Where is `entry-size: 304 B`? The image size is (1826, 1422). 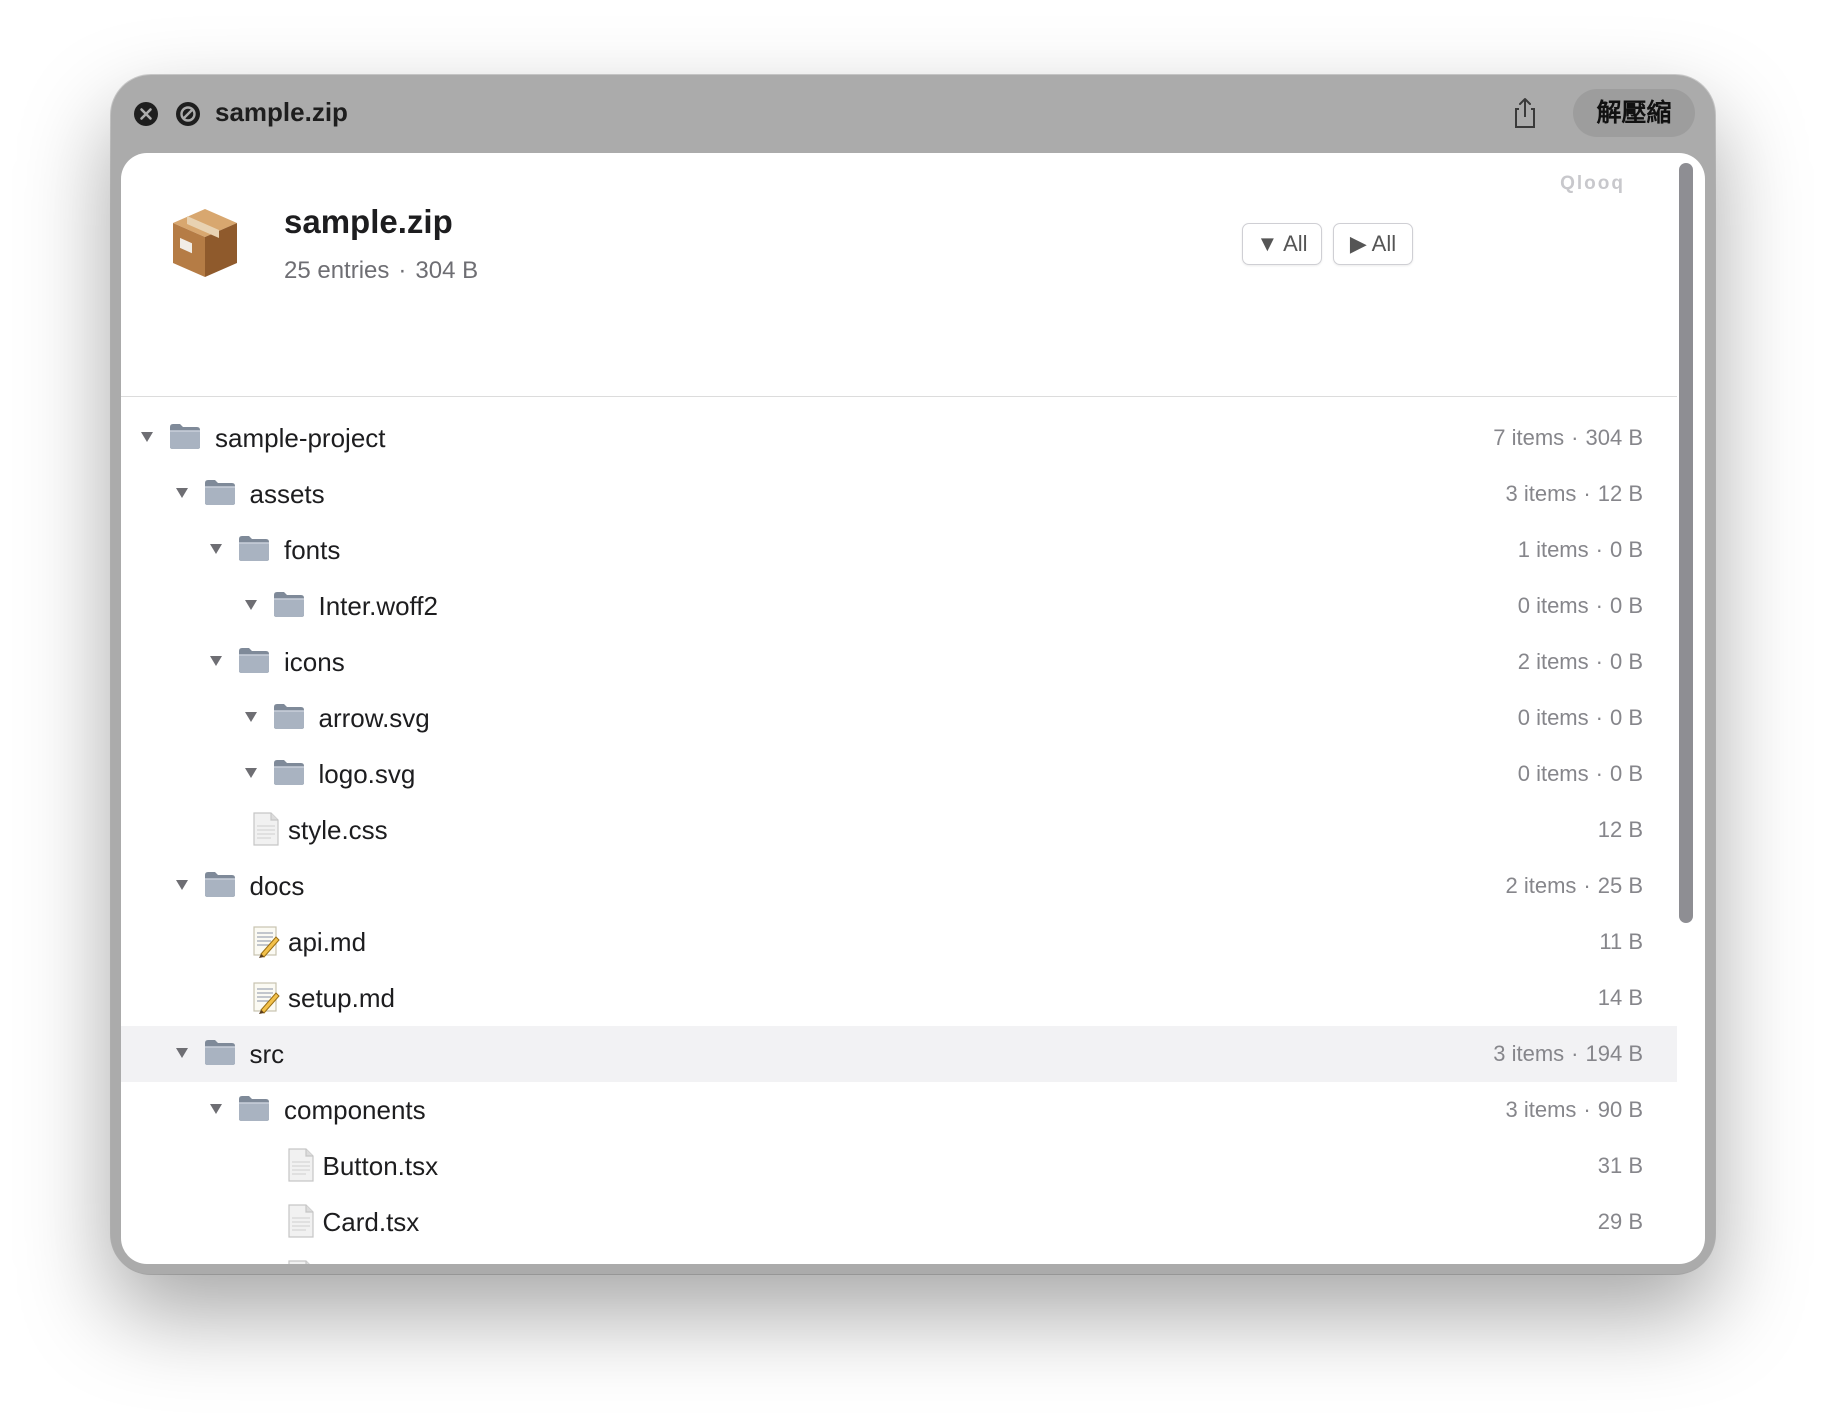 entry-size: 304 B is located at coordinates (1614, 437).